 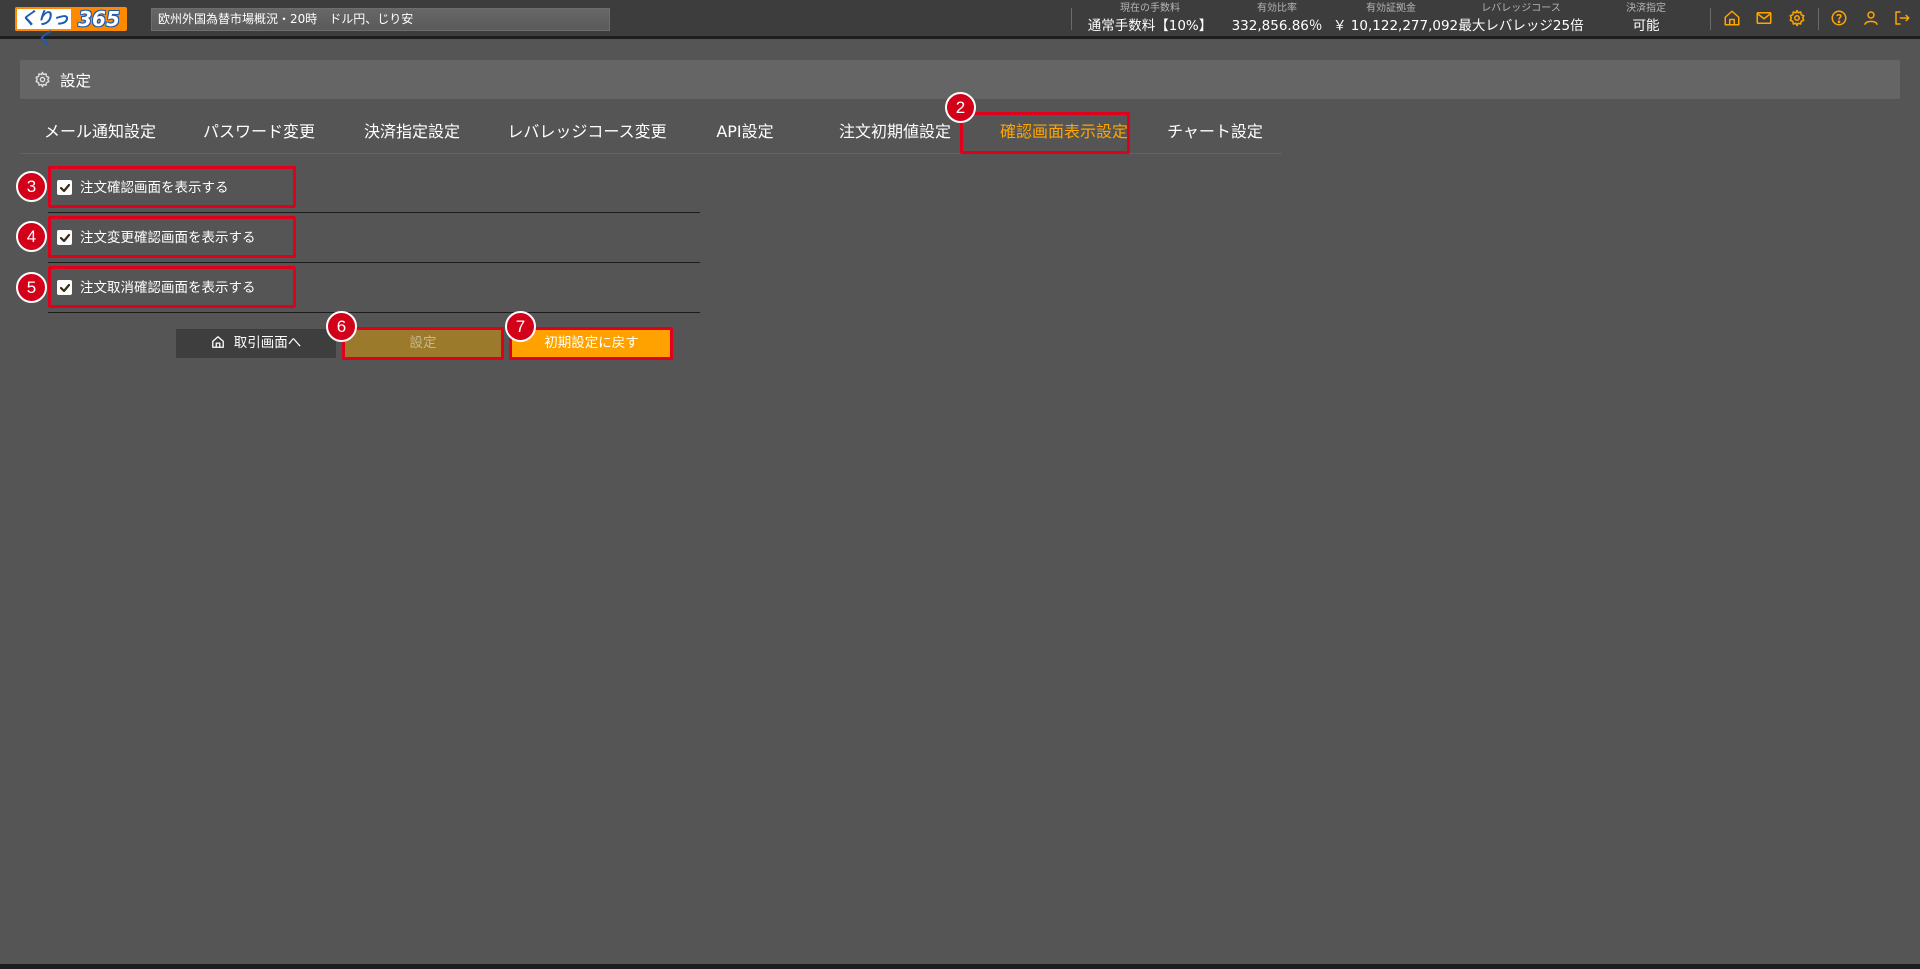 I want to click on stat-settlement-value: 可能, so click(x=1646, y=26).